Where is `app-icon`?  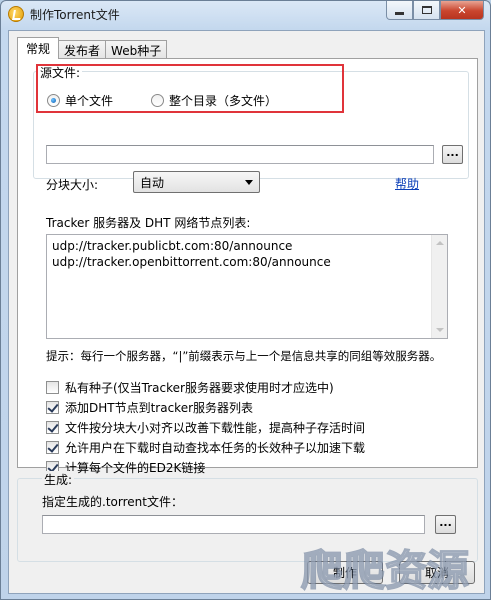 app-icon is located at coordinates (16, 14).